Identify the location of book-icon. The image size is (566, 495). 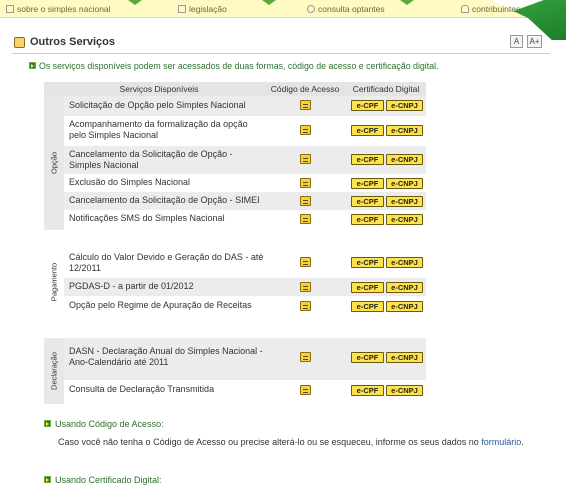
(182, 9).